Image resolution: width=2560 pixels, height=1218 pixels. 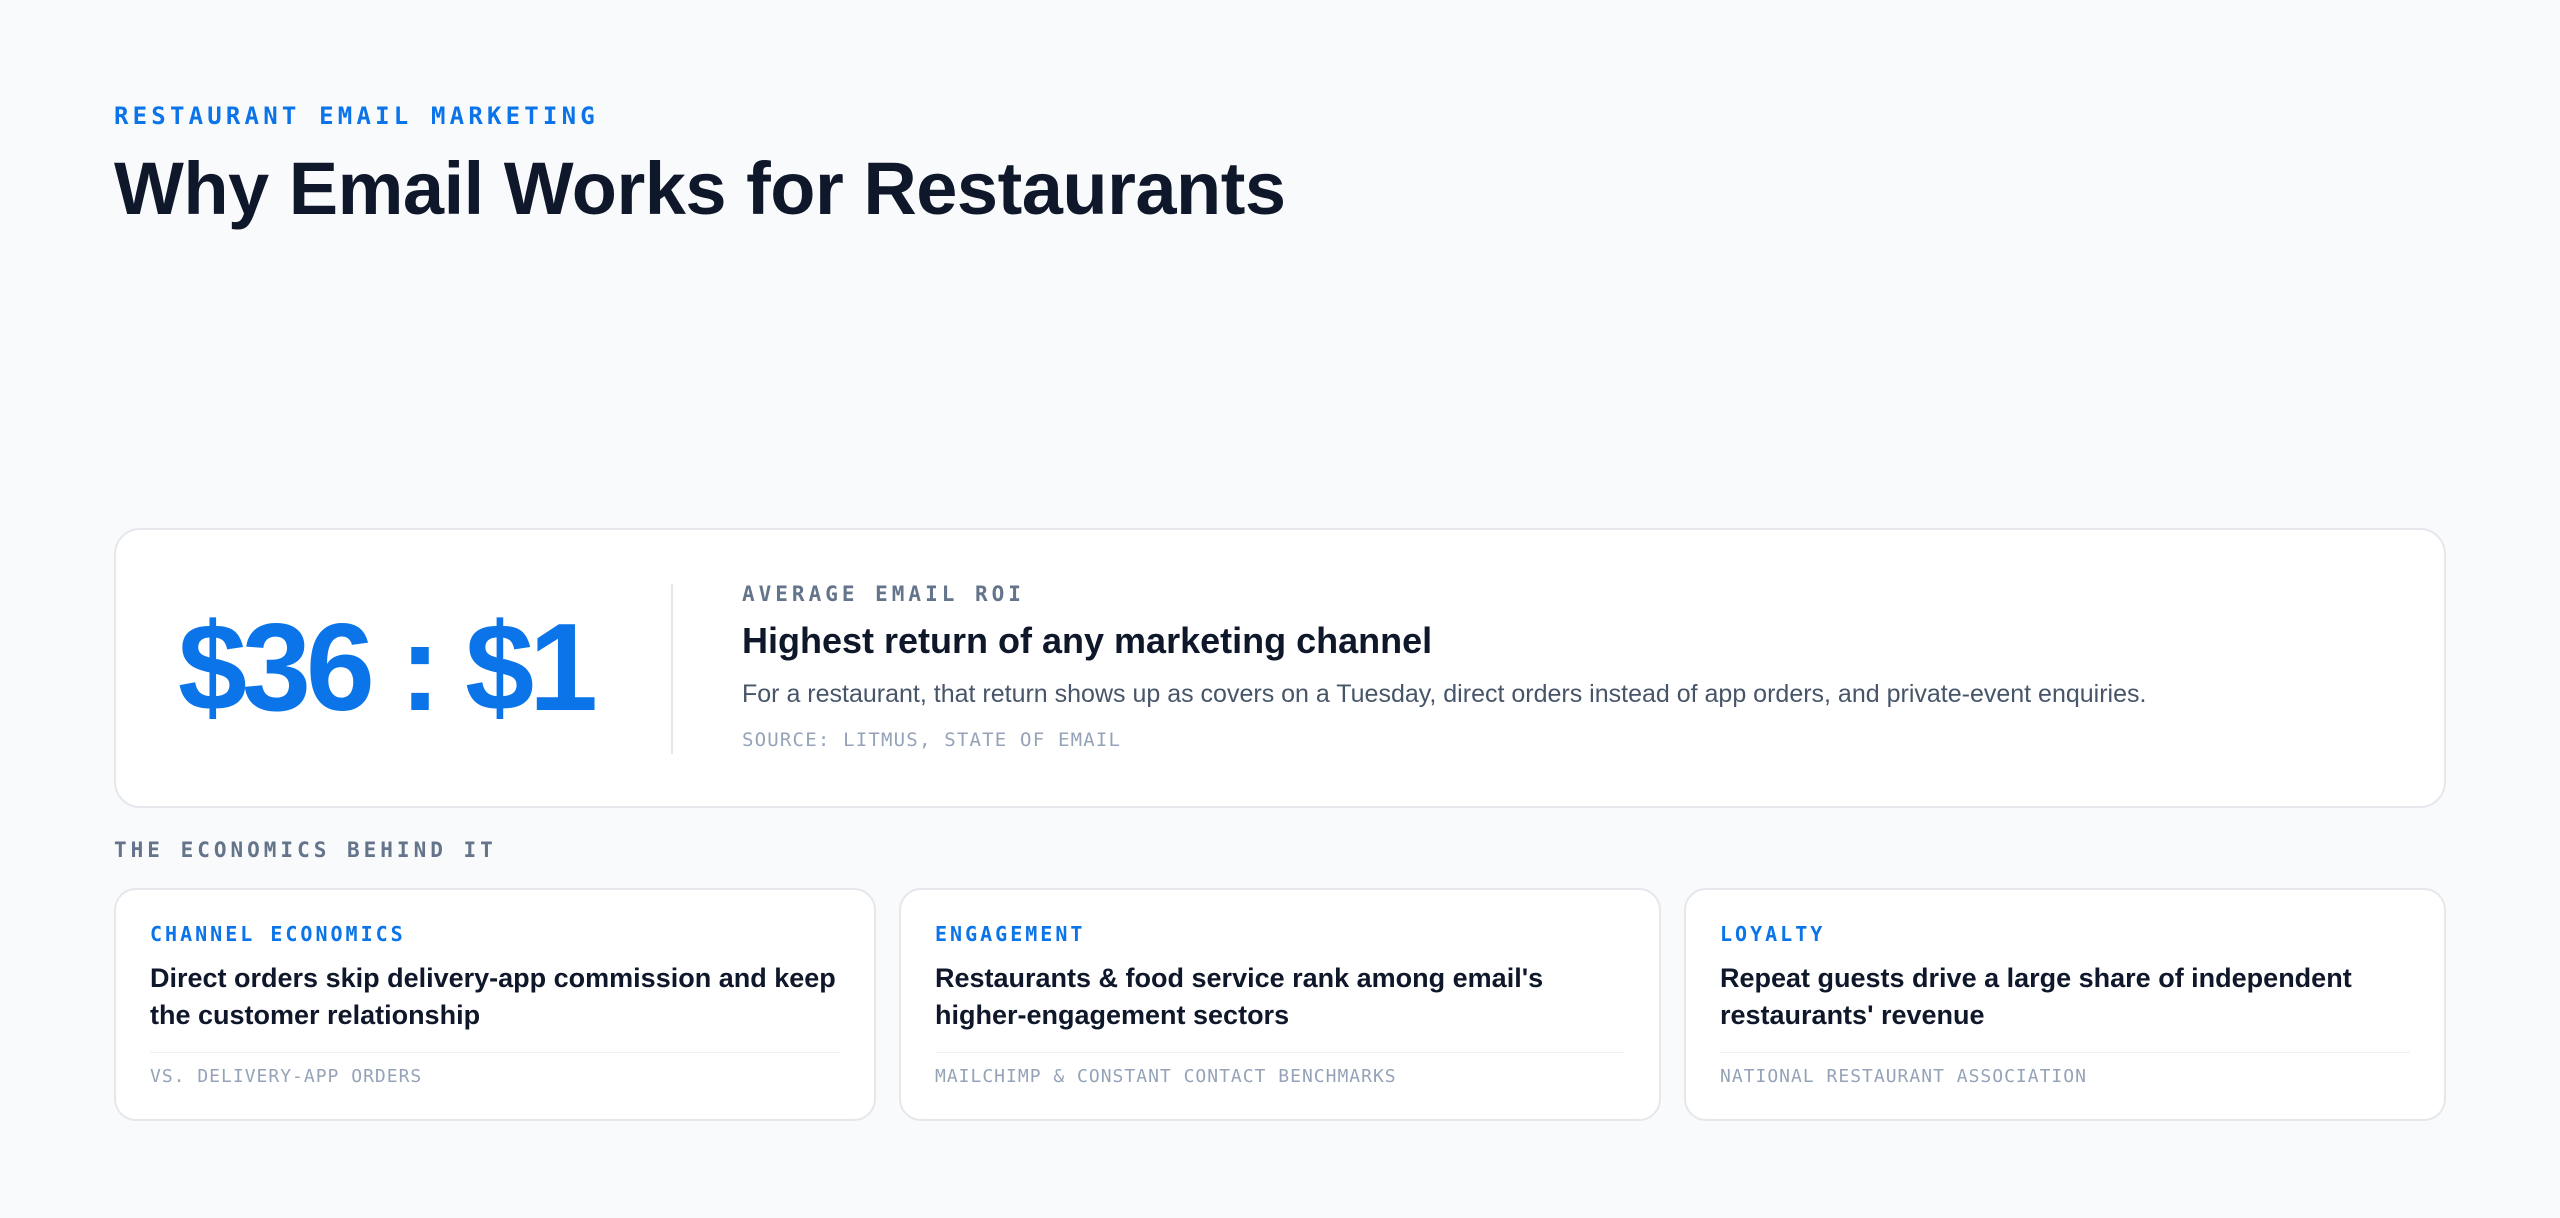 What do you see at coordinates (1903, 1076) in the screenshot?
I see `card-source: NATIONAL RESTAURANT ASSOCIATION` at bounding box center [1903, 1076].